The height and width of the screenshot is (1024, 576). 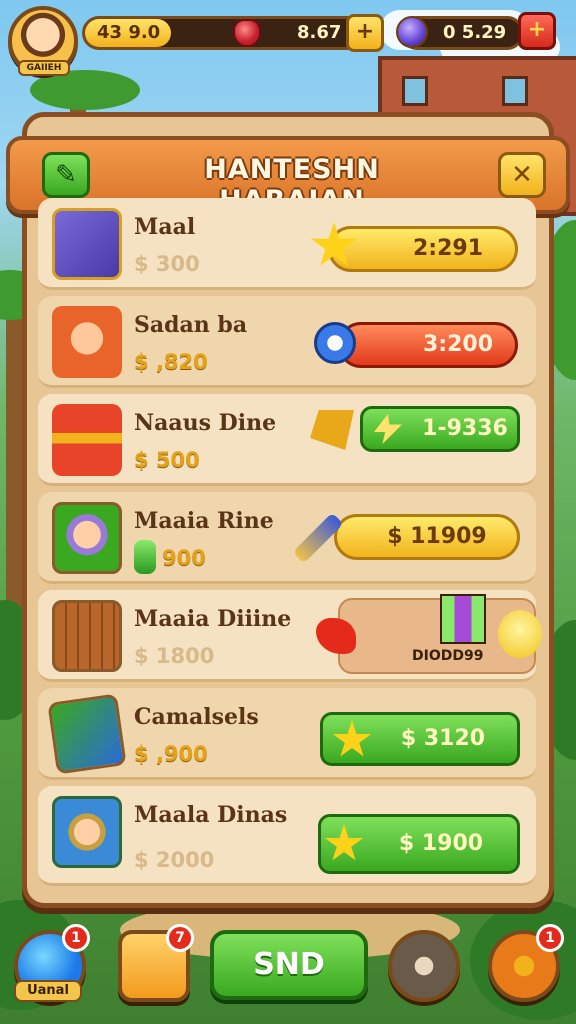 I want to click on item-price: $ 1800, so click(x=174, y=656).